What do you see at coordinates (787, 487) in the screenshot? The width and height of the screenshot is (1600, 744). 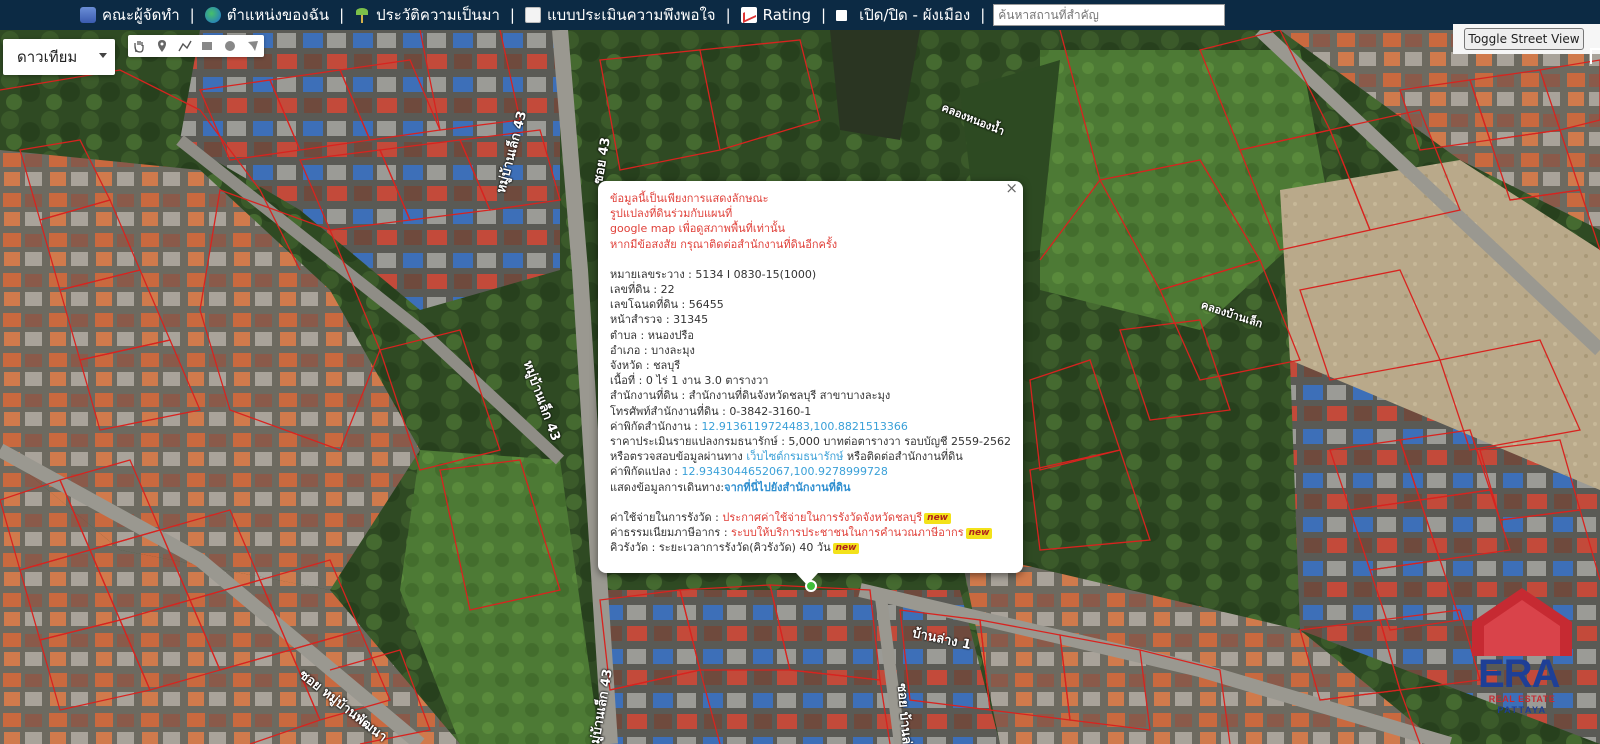 I see `route-to-office-link: จากที่นี่ไปยังสำนักงานที่ดิน` at bounding box center [787, 487].